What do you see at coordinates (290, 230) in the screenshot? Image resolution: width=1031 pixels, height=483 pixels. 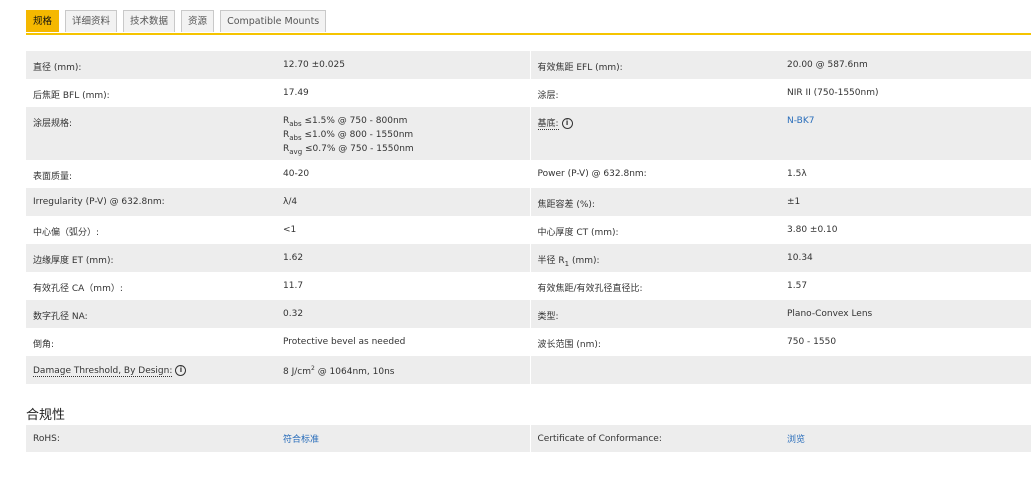 I see `spec-value: <1` at bounding box center [290, 230].